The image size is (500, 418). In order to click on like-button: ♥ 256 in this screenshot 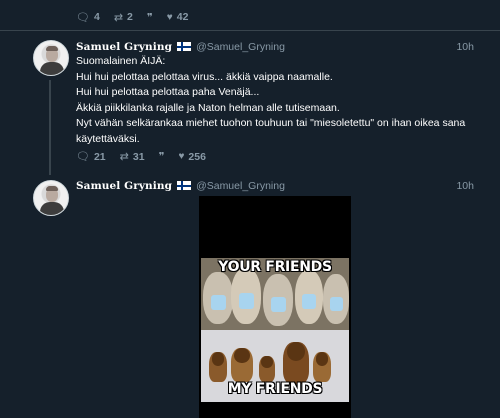, I will do `click(191, 157)`.